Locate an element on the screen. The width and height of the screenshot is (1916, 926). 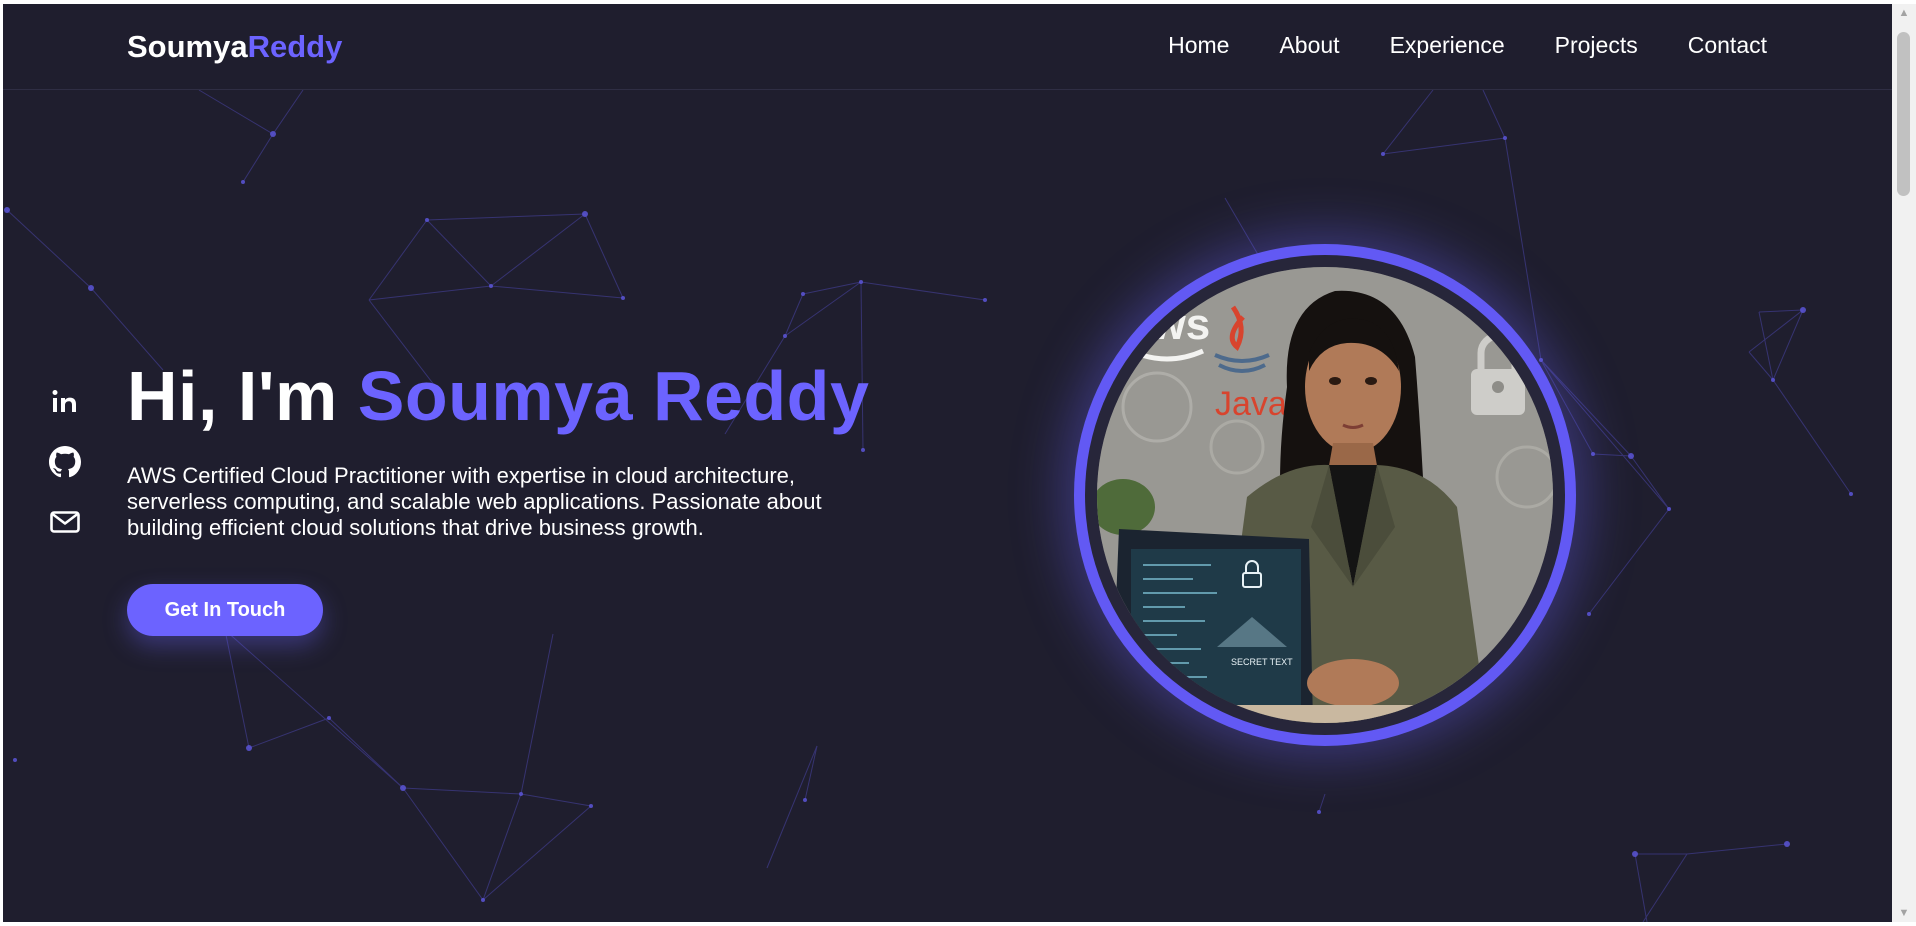
profile-photo-frame: aws Java SECRET TEXT is located at coordinates (1325, 495).